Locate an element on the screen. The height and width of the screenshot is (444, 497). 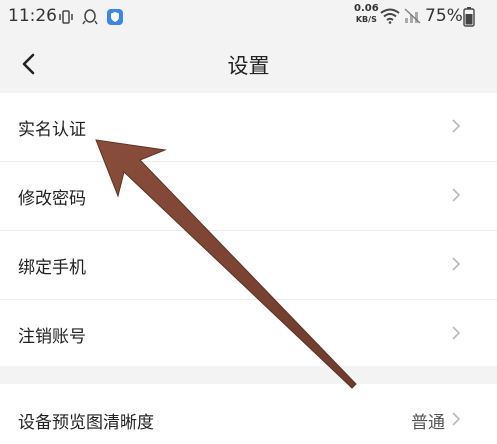
qq-icon is located at coordinates (90, 19).